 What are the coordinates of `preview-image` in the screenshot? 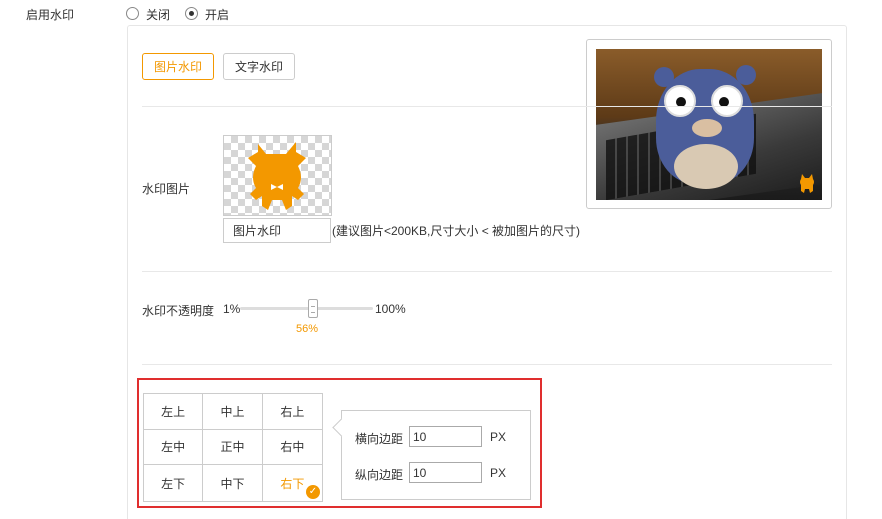 It's located at (709, 124).